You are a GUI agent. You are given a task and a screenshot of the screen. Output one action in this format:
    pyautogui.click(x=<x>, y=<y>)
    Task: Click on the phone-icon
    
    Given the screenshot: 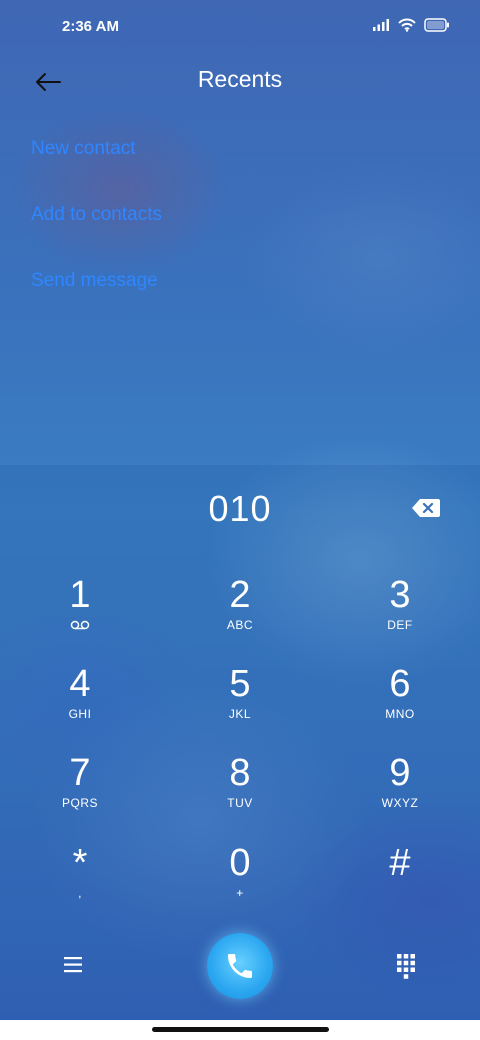 What is the action you would take?
    pyautogui.click(x=240, y=966)
    